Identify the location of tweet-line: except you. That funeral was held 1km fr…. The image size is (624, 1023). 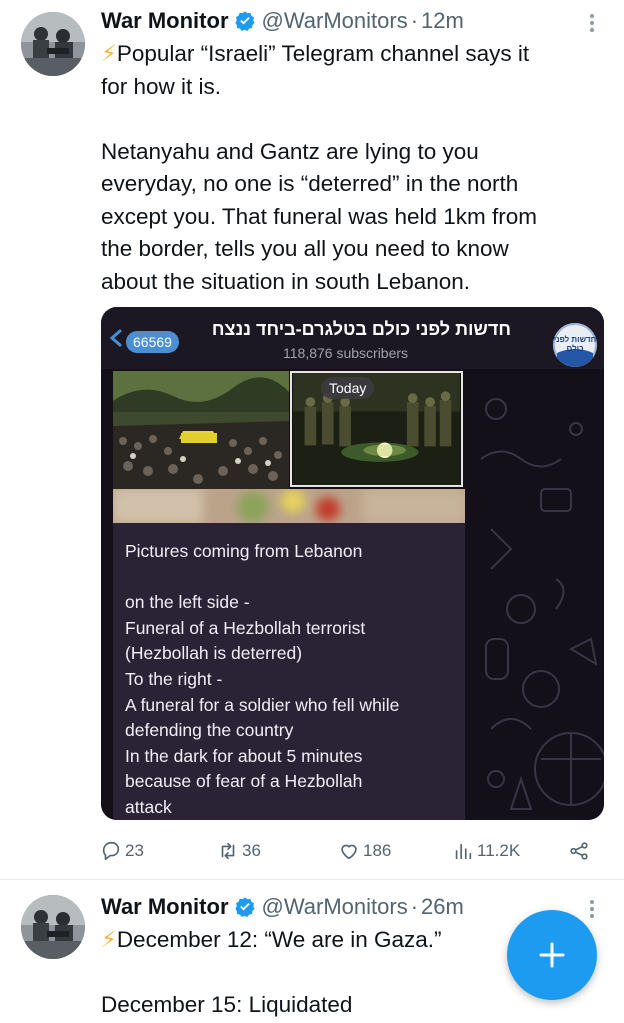
(319, 216).